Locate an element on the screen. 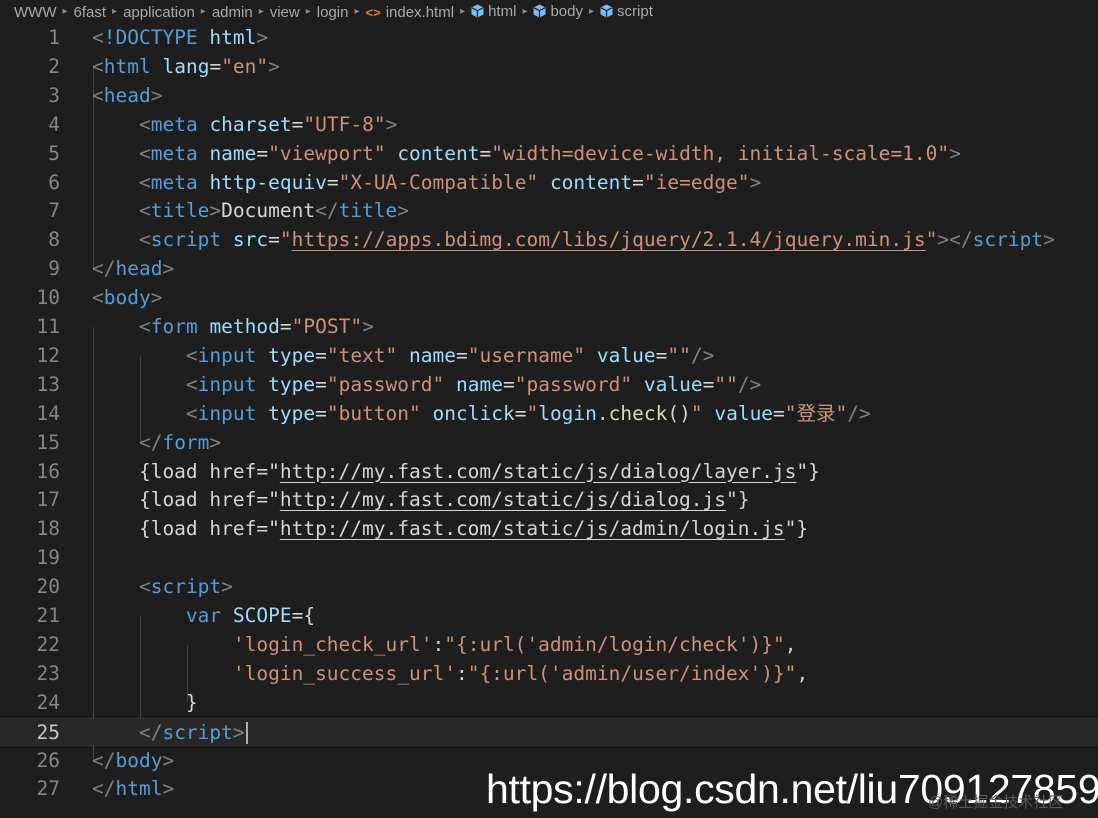 The image size is (1098, 818). code-token: {load href=" is located at coordinates (186, 471).